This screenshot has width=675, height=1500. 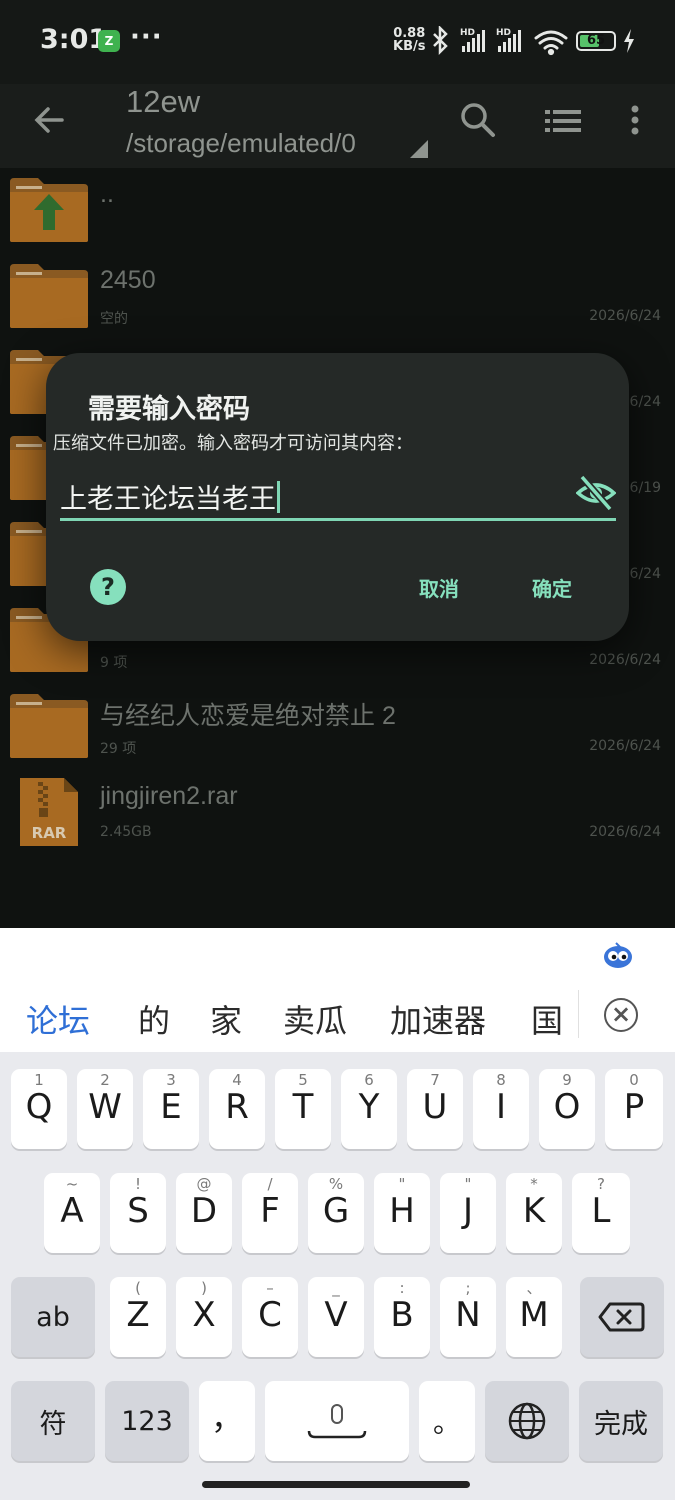 I want to click on key-m: 、 M, so click(x=534, y=1317).